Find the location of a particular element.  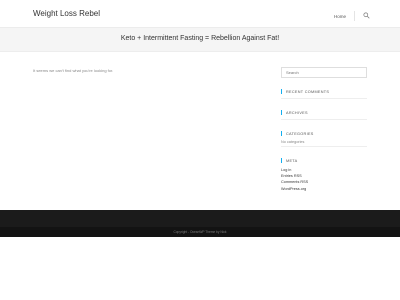

main-nav: Home is located at coordinates (352, 16).